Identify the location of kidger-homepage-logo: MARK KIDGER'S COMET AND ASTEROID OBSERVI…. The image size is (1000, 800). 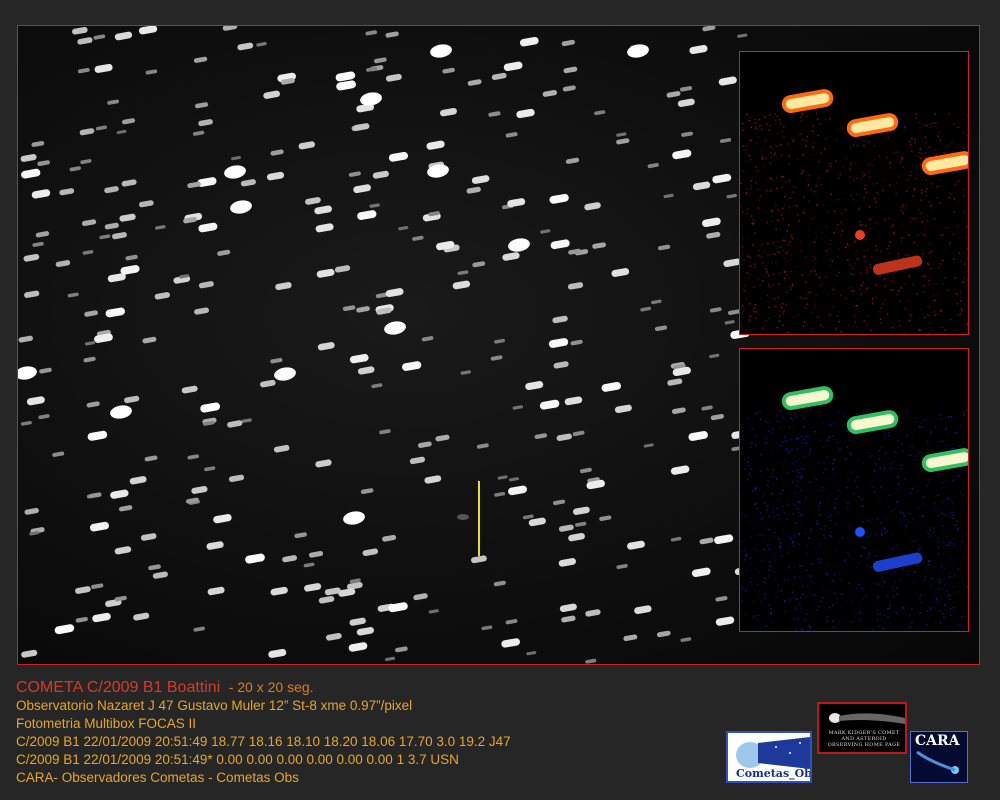
(862, 728).